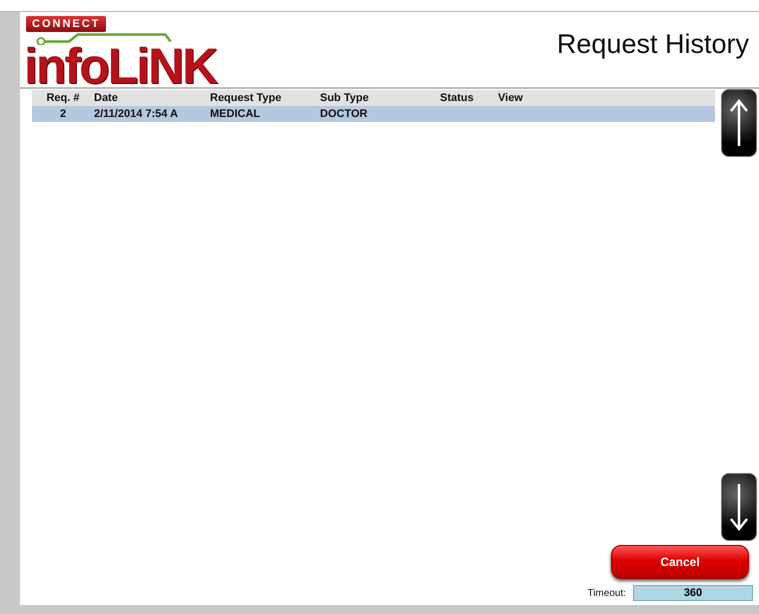  Describe the element at coordinates (344, 98) in the screenshot. I see `column-header: Sub Type` at that location.